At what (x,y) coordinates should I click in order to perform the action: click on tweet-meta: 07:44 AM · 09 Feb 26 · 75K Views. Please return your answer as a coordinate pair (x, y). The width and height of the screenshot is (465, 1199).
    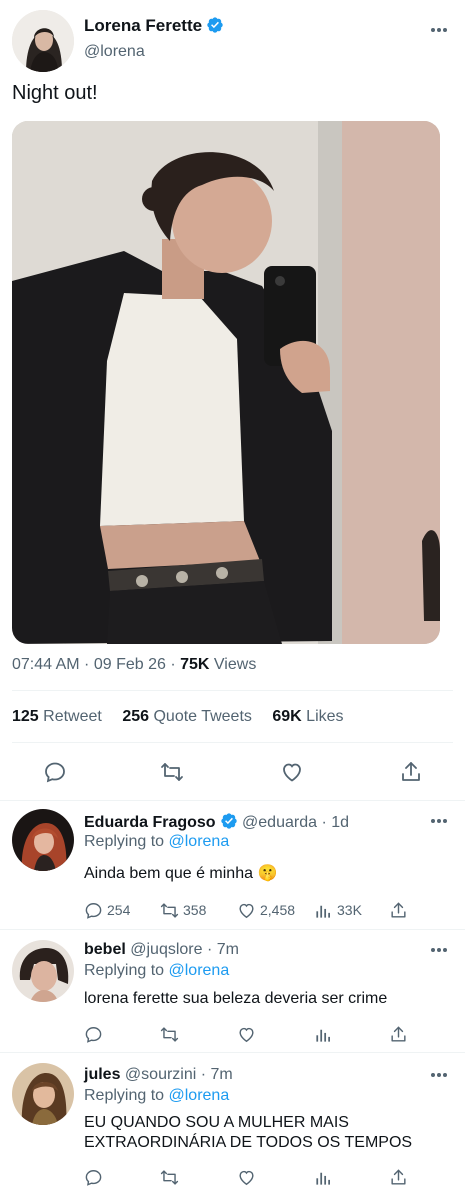
    Looking at the image, I should click on (134, 664).